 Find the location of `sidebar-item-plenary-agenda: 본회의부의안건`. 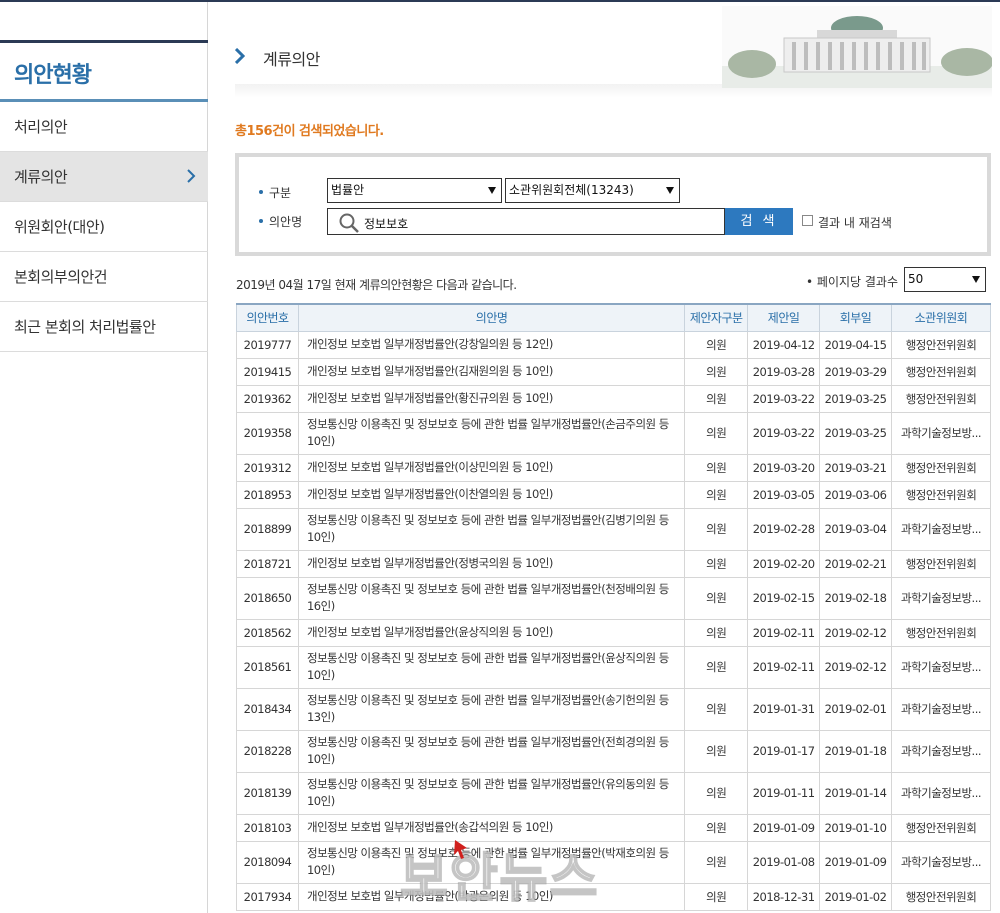

sidebar-item-plenary-agenda: 본회의부의안건 is located at coordinates (104, 277).